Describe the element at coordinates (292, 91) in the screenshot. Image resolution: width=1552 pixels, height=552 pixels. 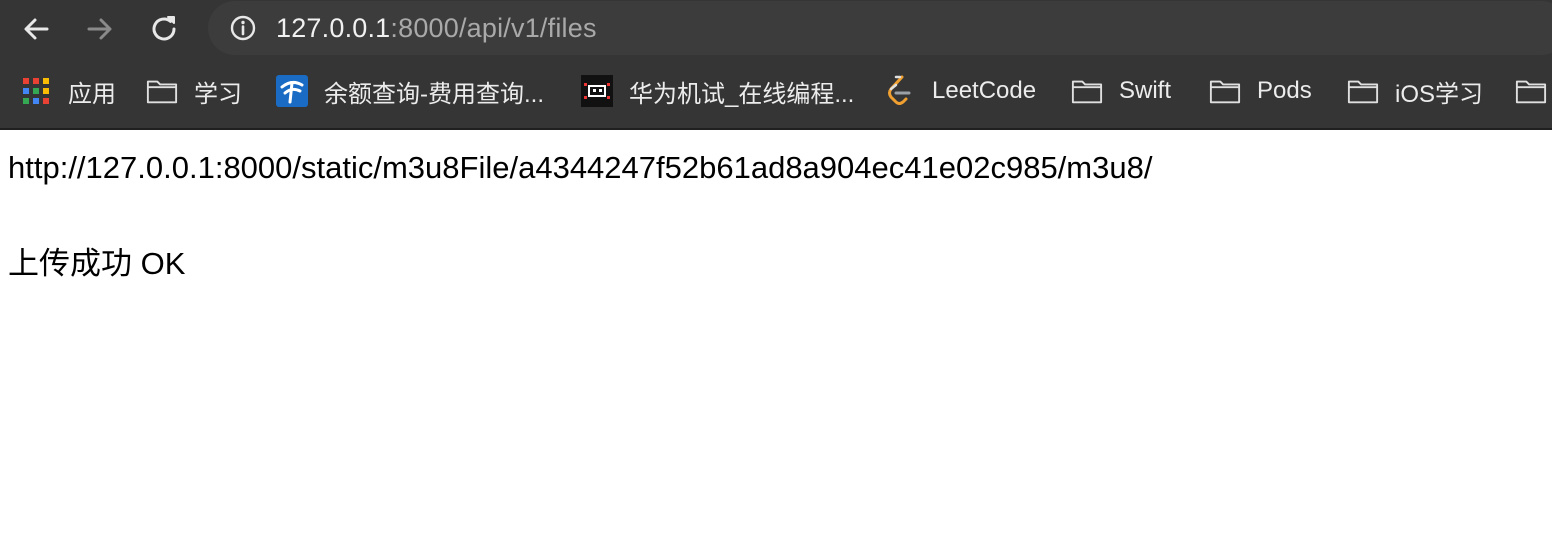
I see `china-telecom-icon` at that location.